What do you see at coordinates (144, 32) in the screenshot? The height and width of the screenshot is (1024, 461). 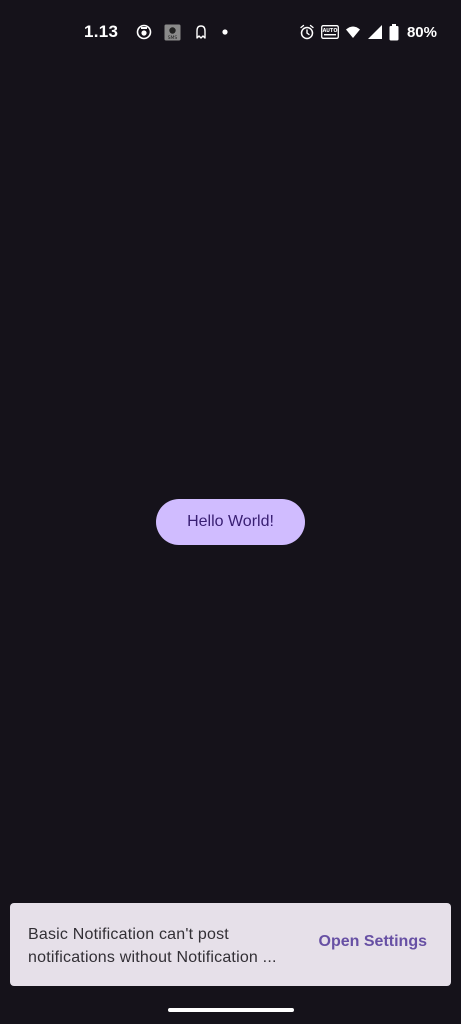 I see `bubble-icon` at bounding box center [144, 32].